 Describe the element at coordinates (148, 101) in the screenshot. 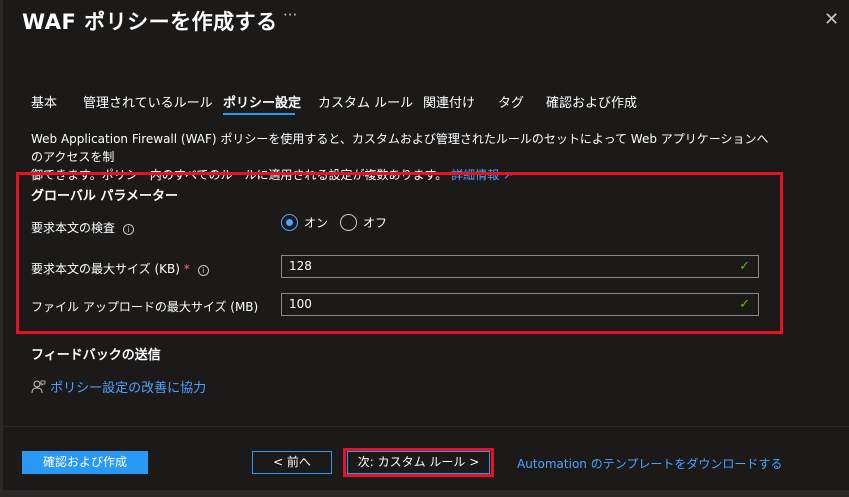

I see `tab-managed-rules: 管理されているルール` at that location.